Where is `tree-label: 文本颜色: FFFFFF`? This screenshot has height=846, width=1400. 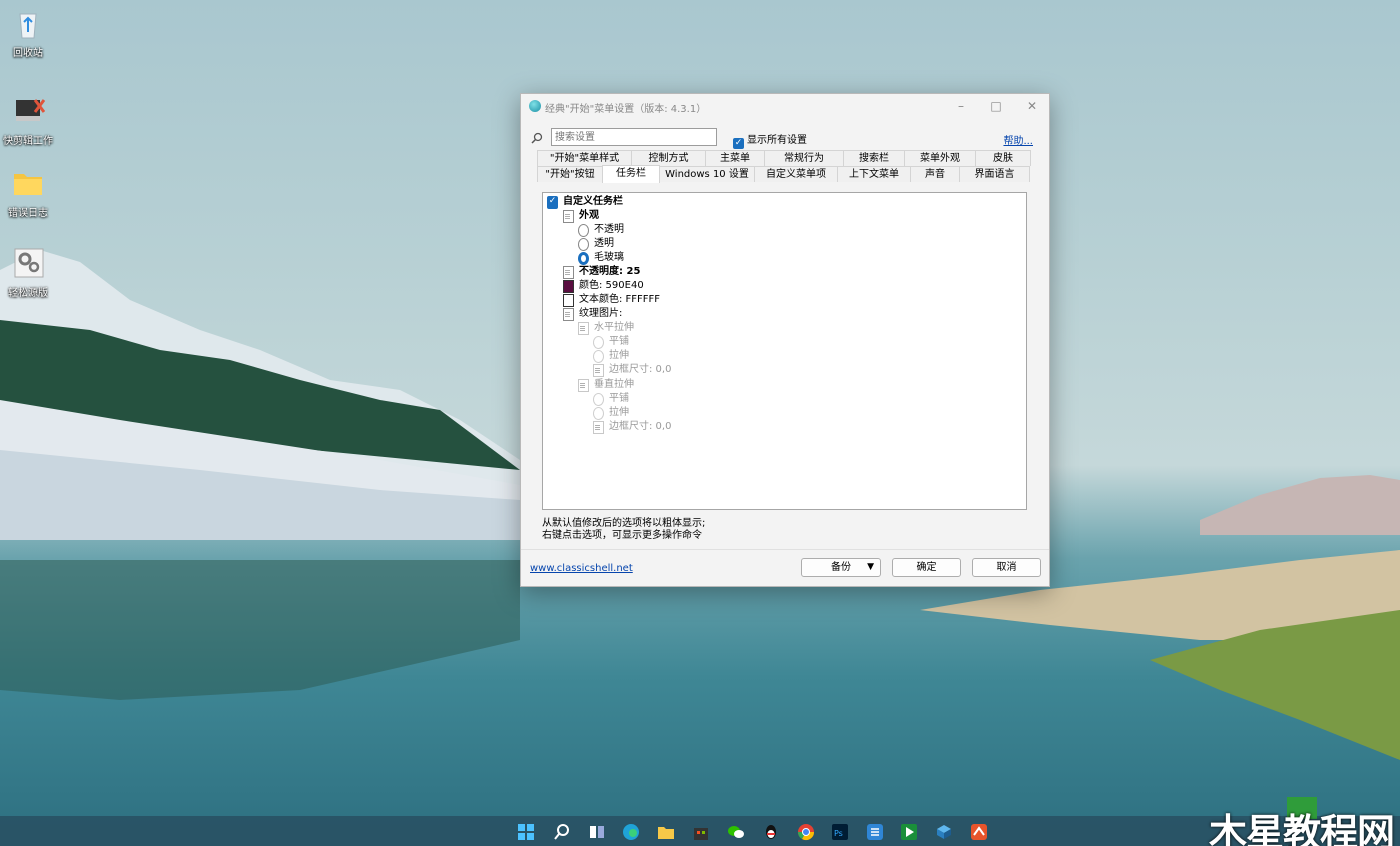 tree-label: 文本颜色: FFFFFF is located at coordinates (620, 299).